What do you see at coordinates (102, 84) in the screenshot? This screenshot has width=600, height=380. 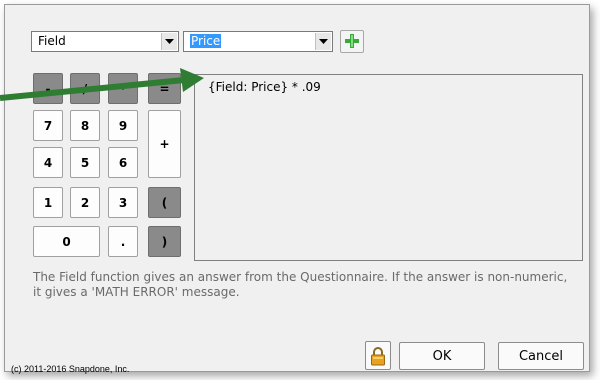 I see `annotation-arrow-icon` at bounding box center [102, 84].